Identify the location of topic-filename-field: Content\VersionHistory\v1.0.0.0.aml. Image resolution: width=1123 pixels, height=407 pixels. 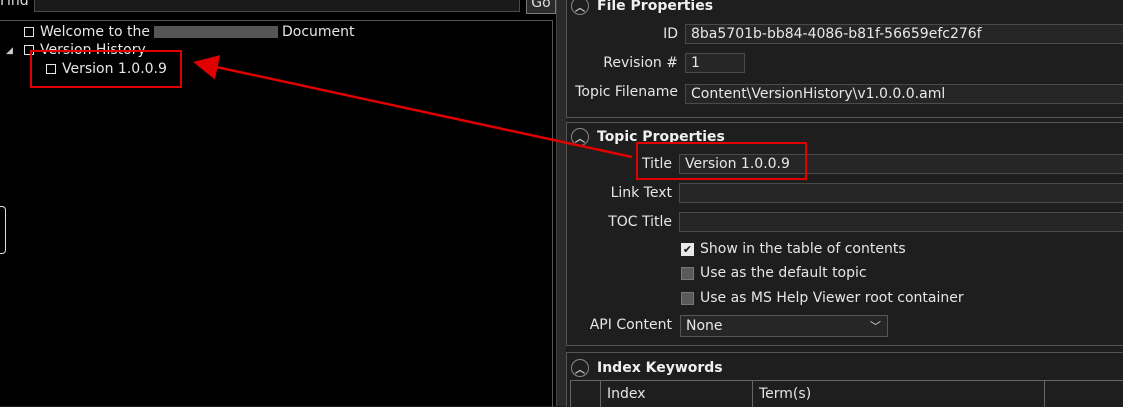
(904, 94).